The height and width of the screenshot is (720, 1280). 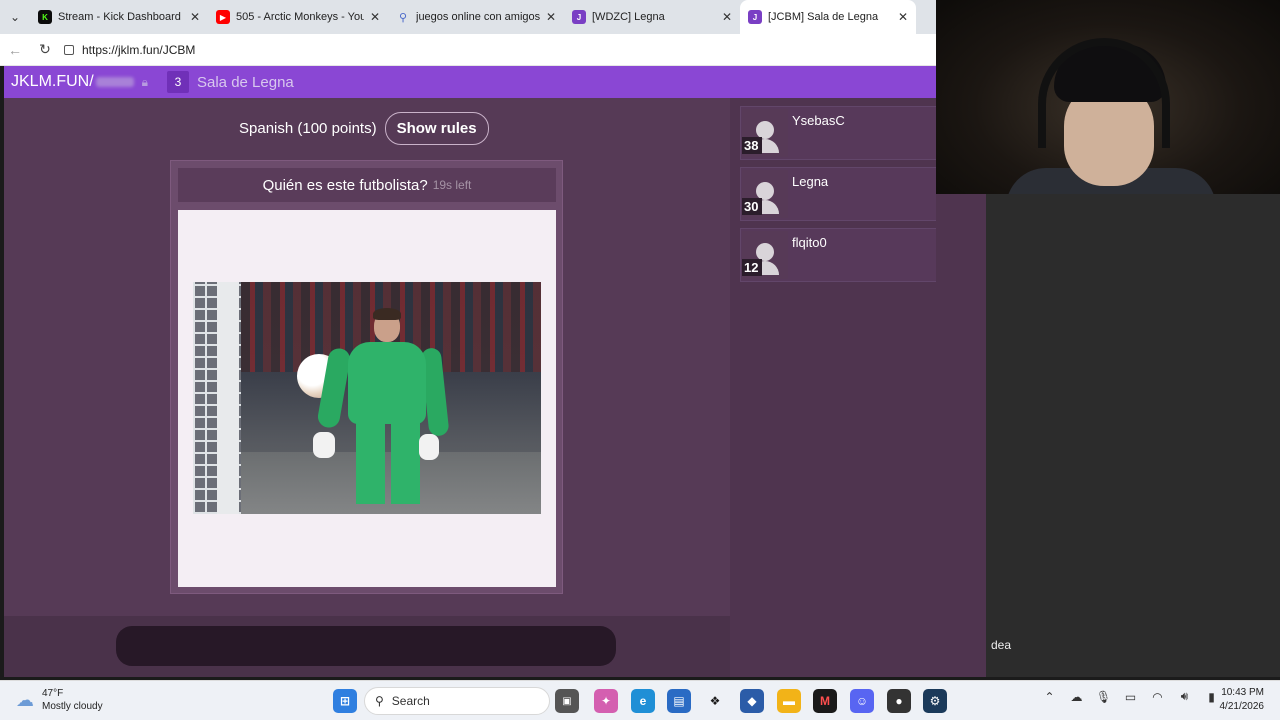 What do you see at coordinates (470, 82) in the screenshot?
I see `room-topbar: JKLM.FUN/ 🔒︎ 3 Sala de Legna` at bounding box center [470, 82].